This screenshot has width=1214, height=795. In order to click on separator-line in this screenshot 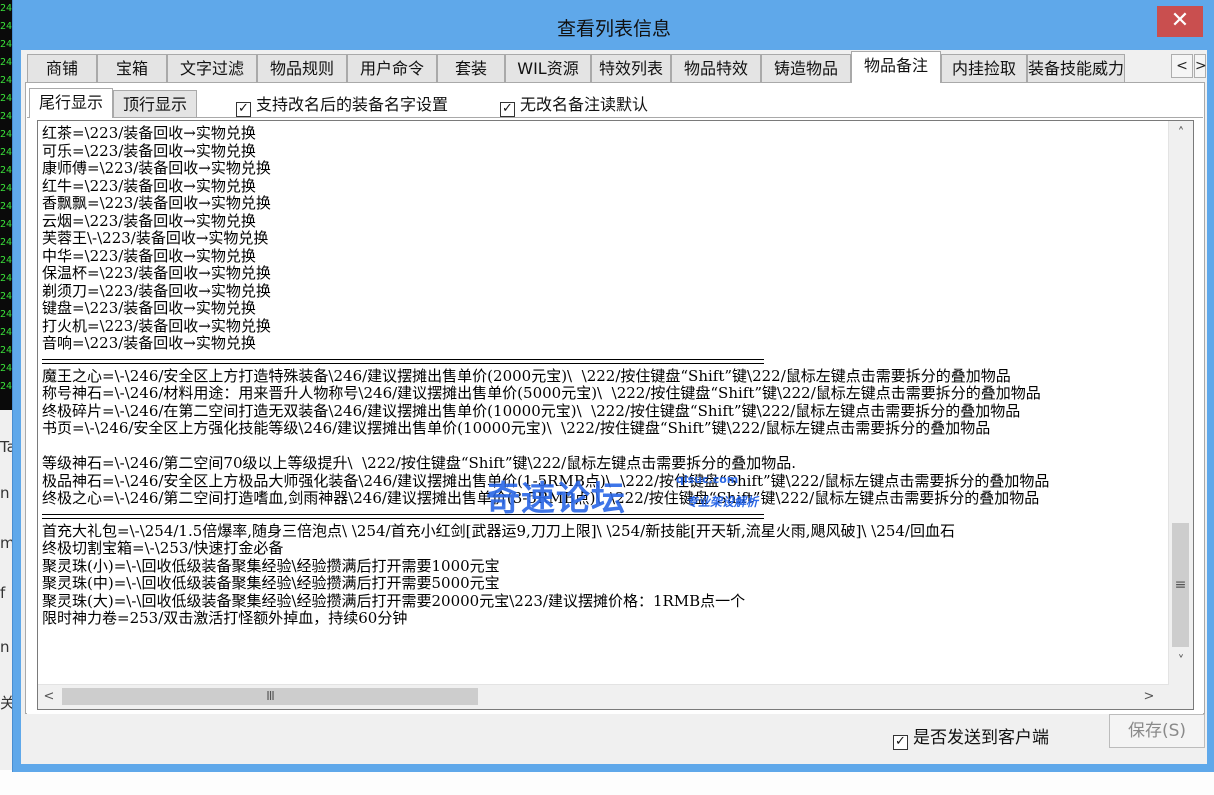, I will do `click(603, 360)`.